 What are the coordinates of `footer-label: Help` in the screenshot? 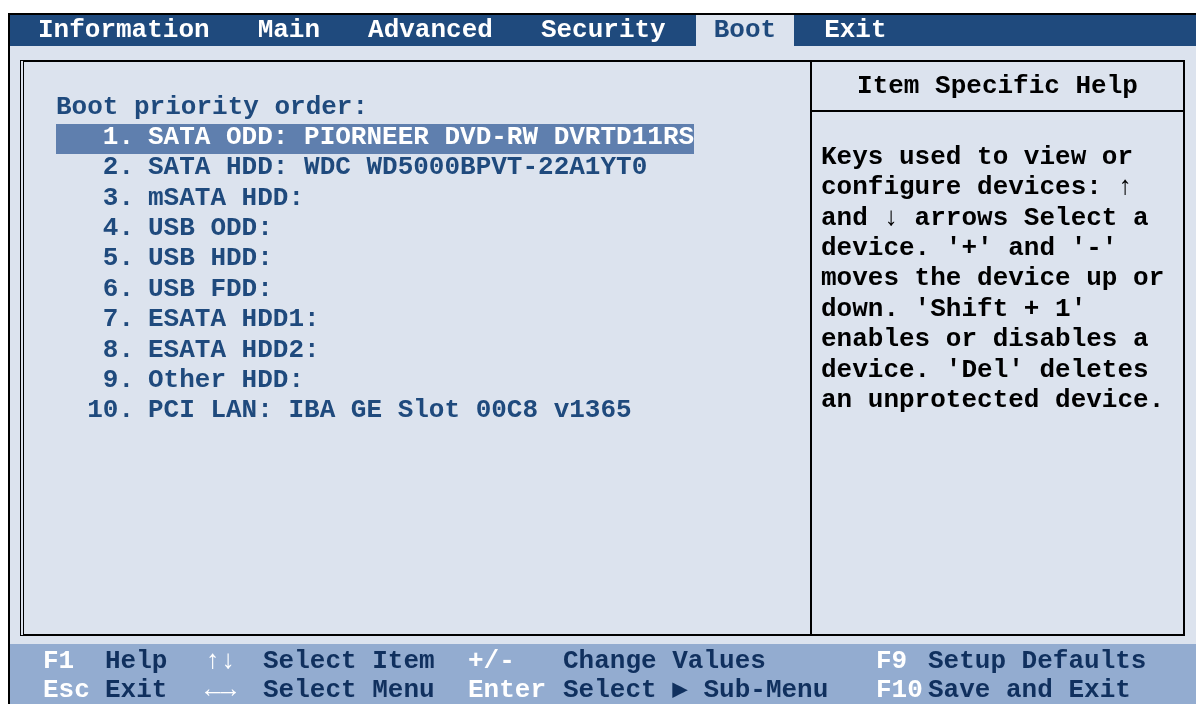 It's located at (137, 660).